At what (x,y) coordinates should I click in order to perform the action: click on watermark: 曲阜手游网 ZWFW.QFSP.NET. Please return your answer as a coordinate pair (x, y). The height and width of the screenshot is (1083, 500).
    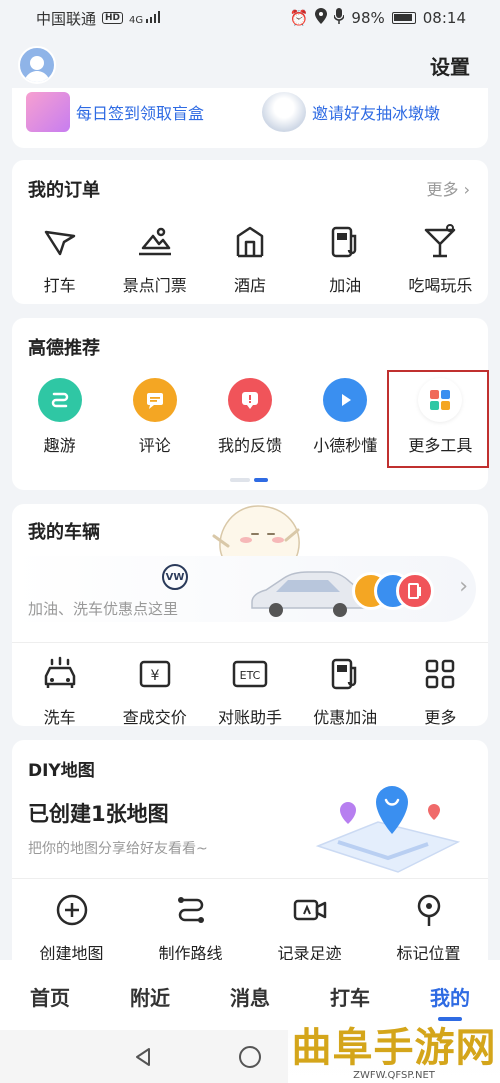
    Looking at the image, I should click on (394, 1053).